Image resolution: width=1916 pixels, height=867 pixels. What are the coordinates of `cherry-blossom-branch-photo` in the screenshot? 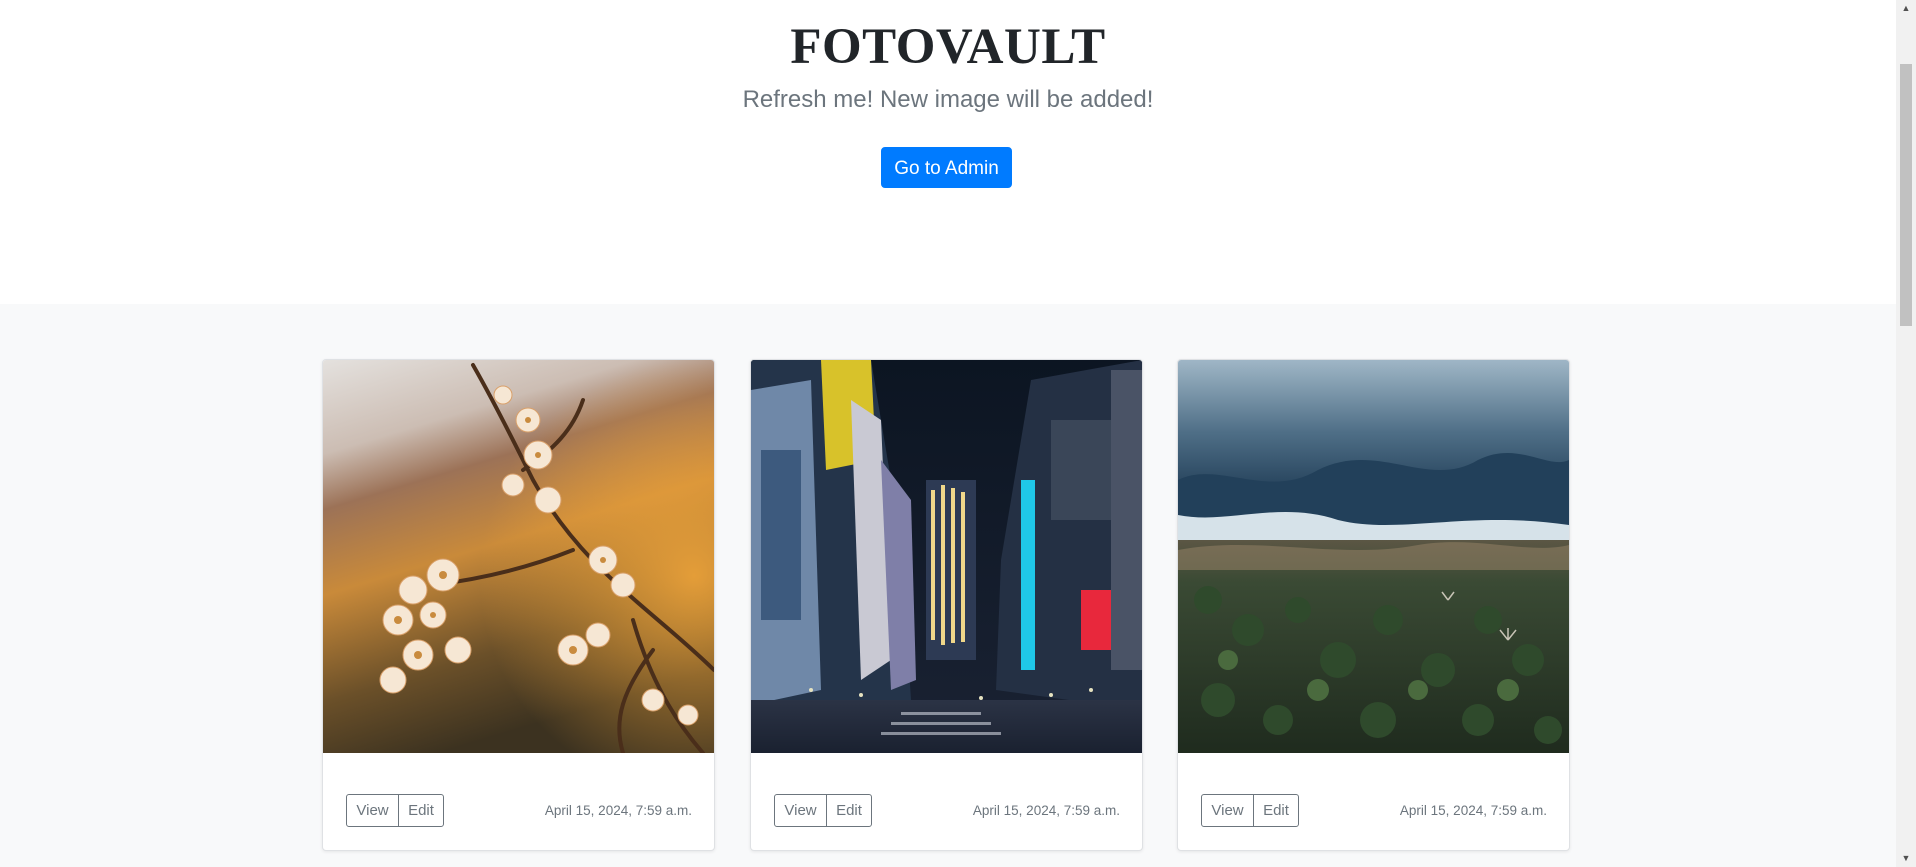 It's located at (518, 556).